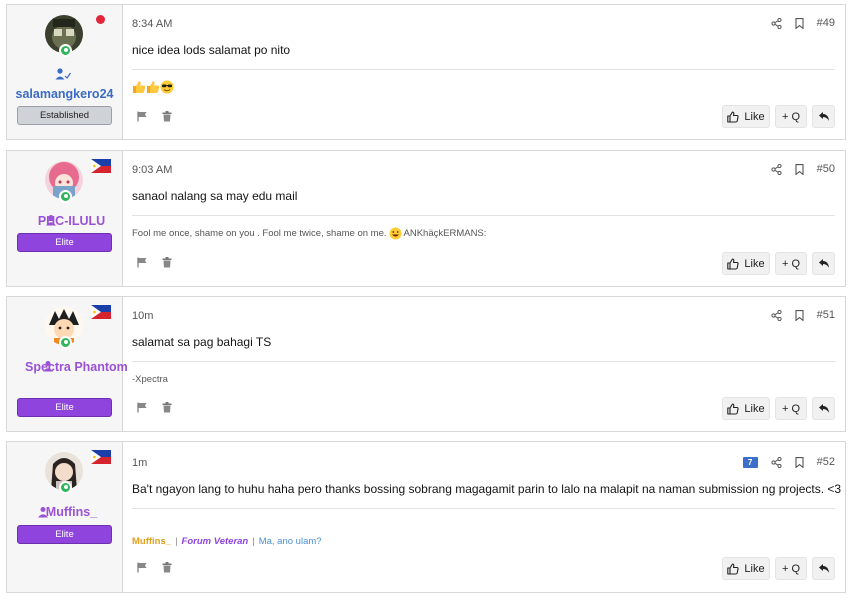 The image size is (851, 600). I want to click on post-user-panel: Spectra Phantom Elite, so click(67, 364).